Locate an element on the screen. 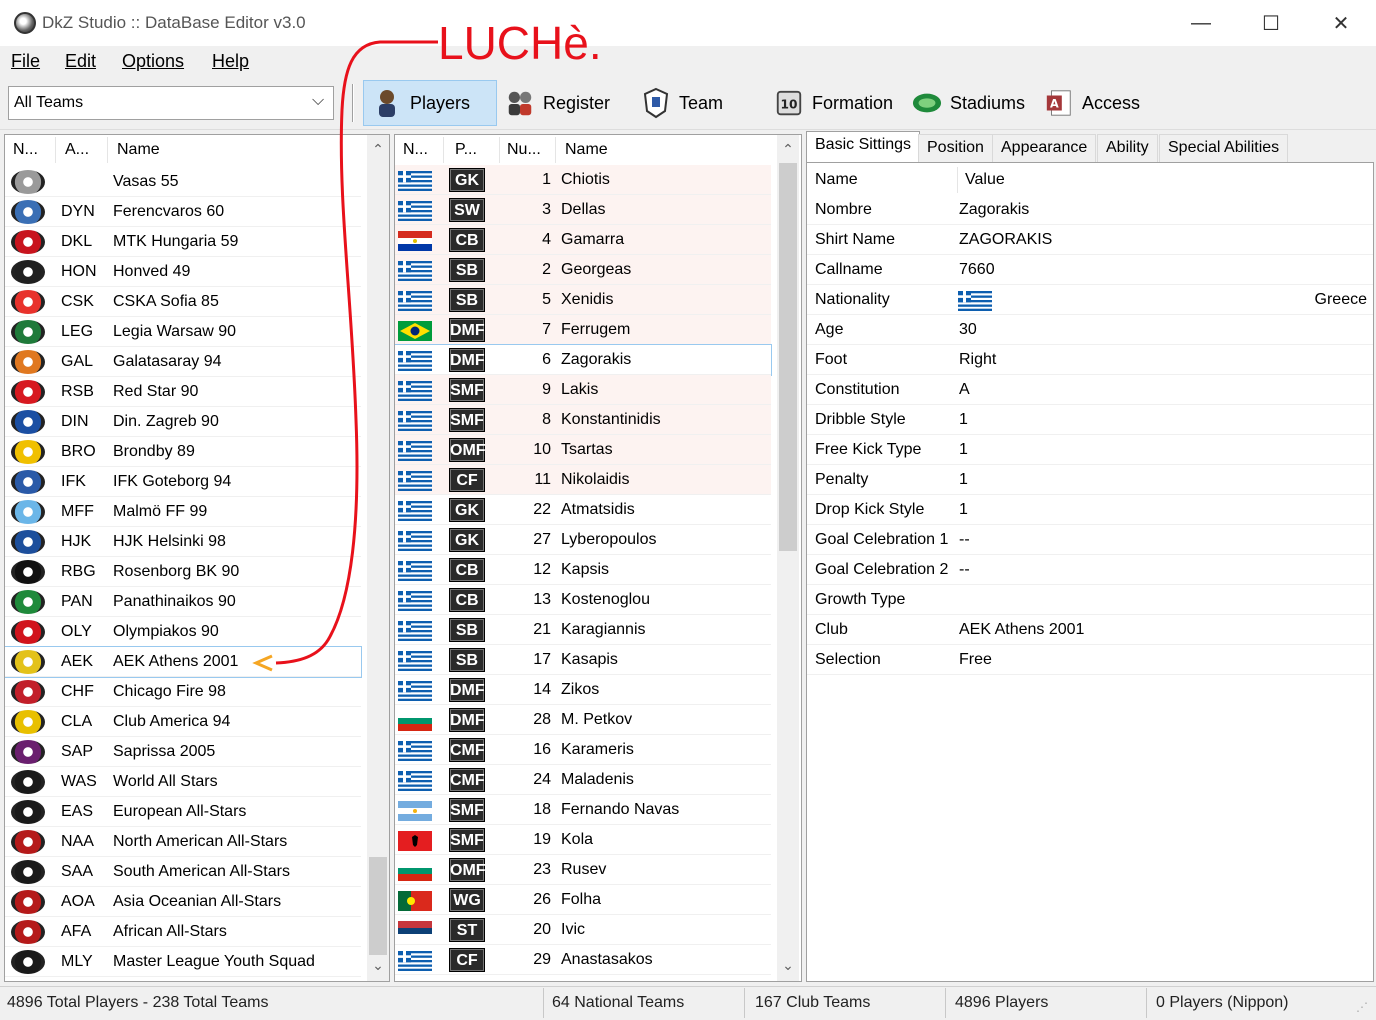  maximize-button: ☐ is located at coordinates (1271, 23).